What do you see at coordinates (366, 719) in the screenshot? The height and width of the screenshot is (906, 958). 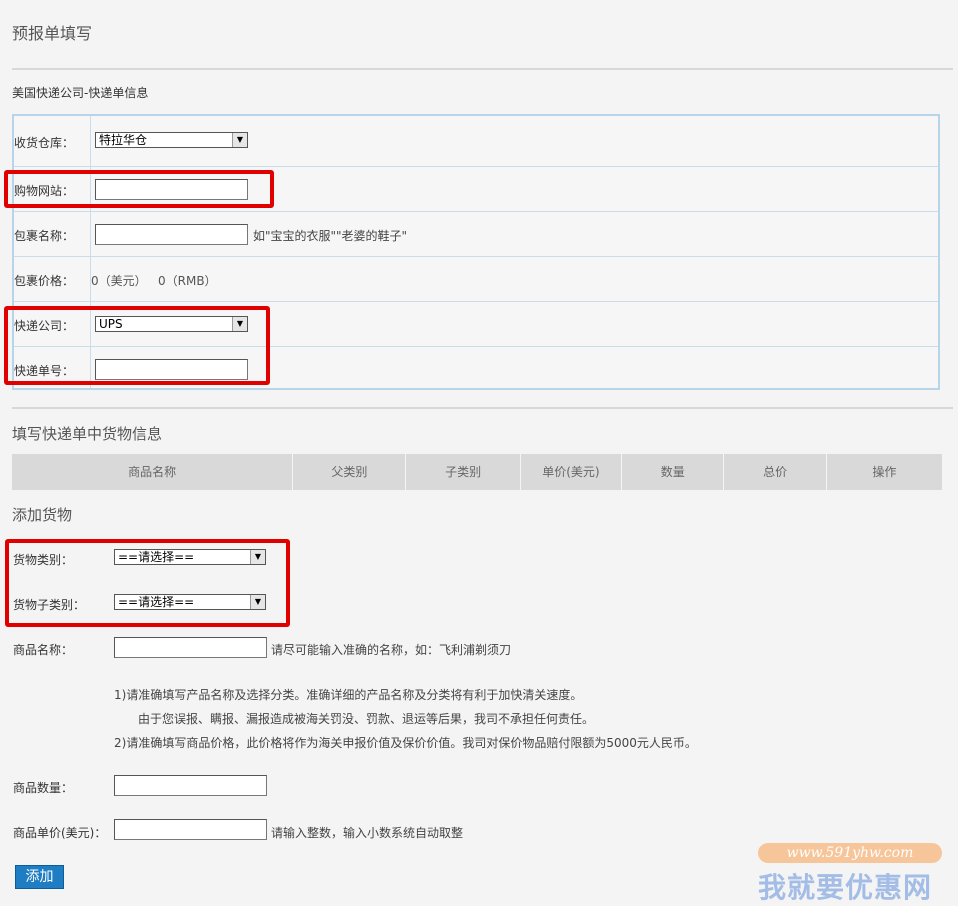 I see `note-line: 由于您误报、瞒报、漏报造成被海关罚没、罚款、退运等后果，我司不承担任何责任。` at bounding box center [366, 719].